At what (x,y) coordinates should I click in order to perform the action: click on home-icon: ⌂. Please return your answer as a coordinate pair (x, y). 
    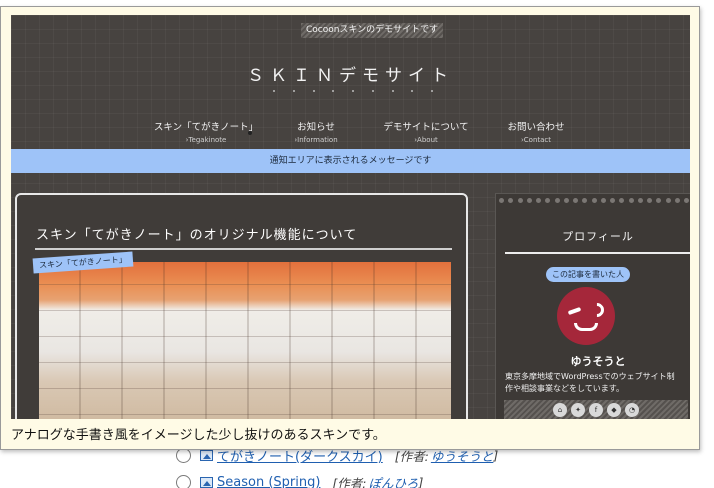
    Looking at the image, I should click on (560, 409).